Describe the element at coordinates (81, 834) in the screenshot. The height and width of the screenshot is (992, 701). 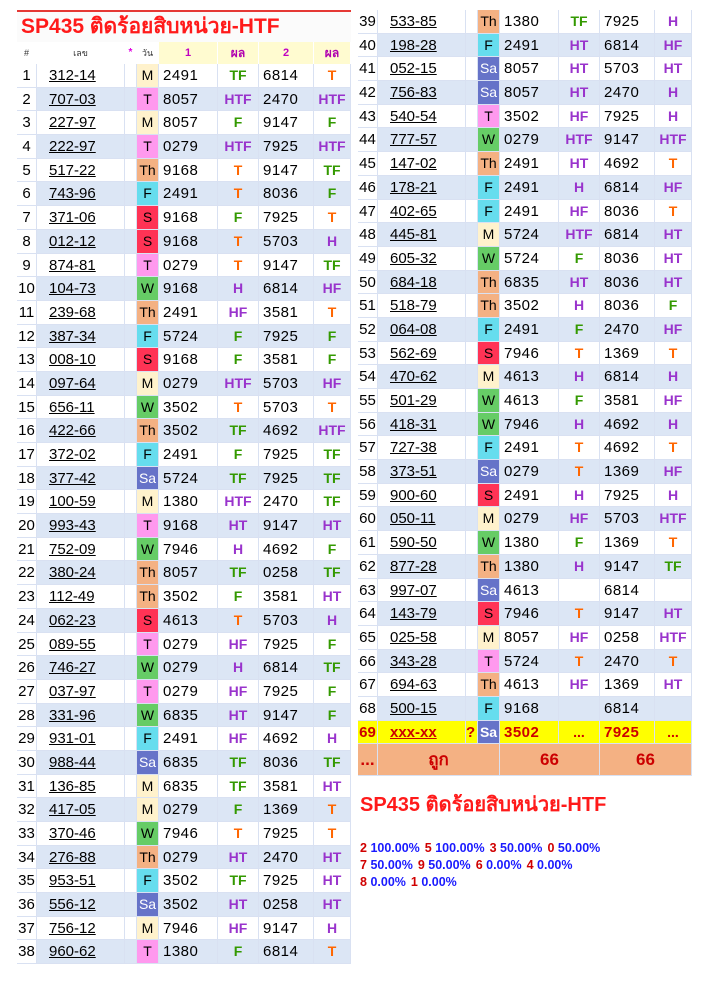
I see `cell-num: 370-46` at that location.